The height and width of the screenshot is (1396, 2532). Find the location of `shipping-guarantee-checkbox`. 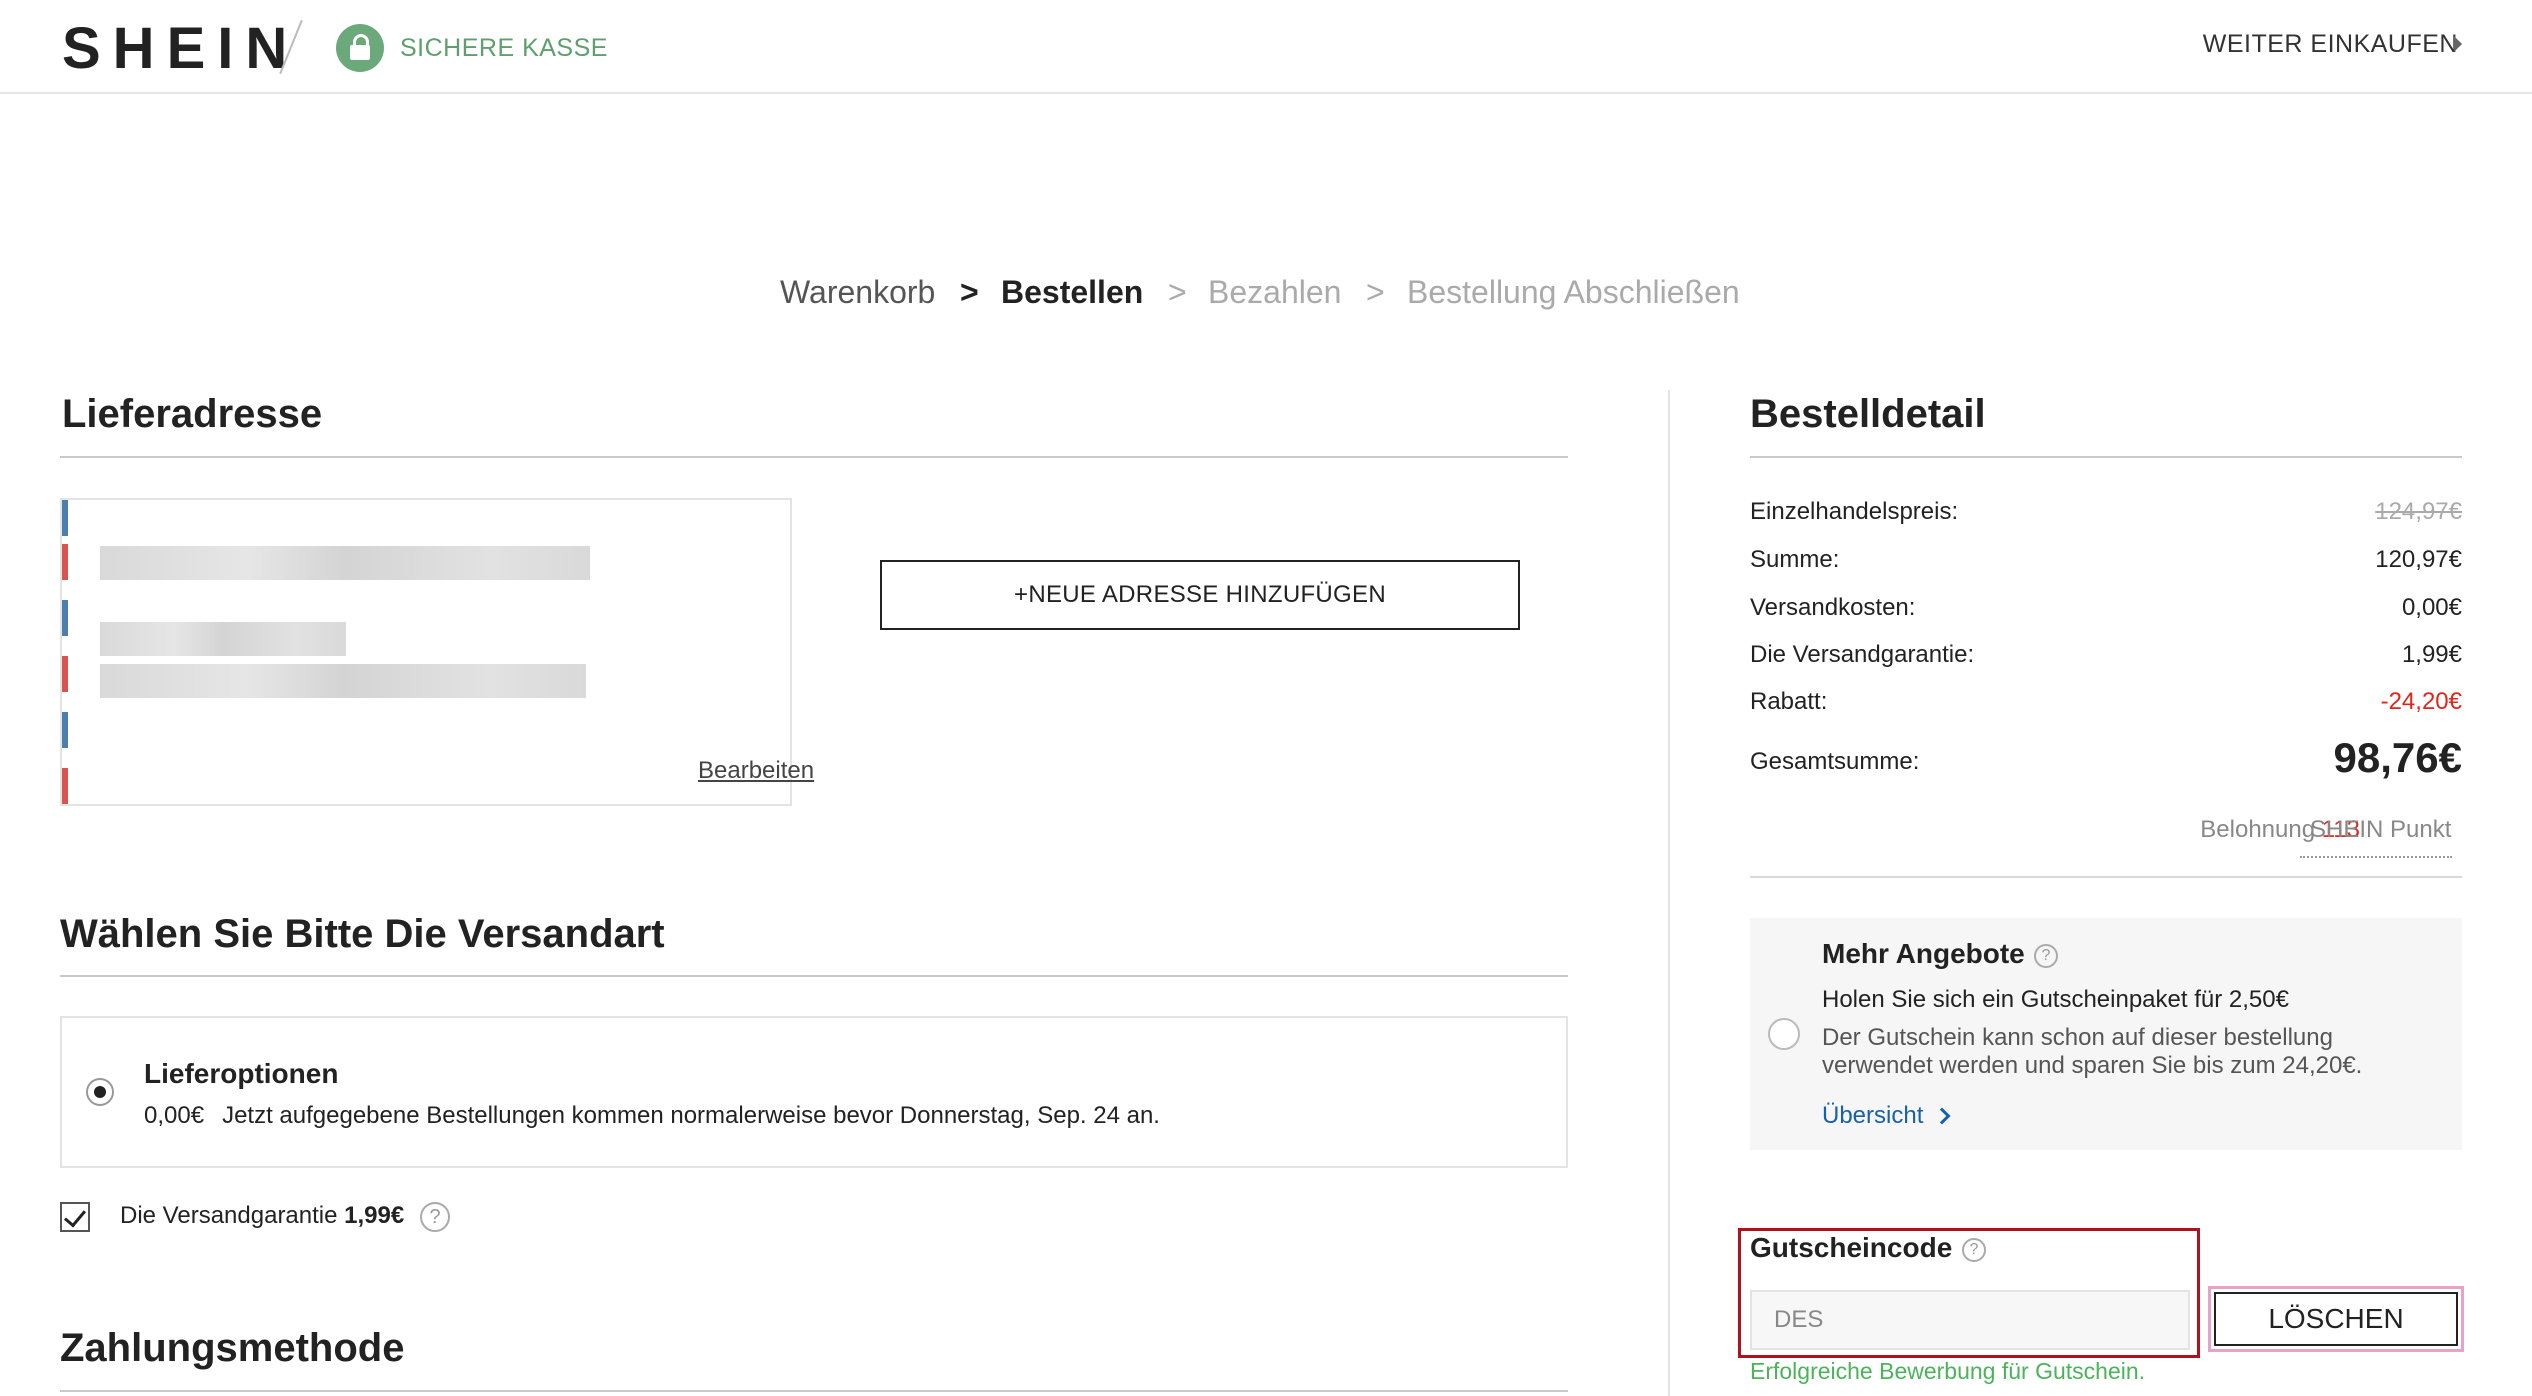

shipping-guarantee-checkbox is located at coordinates (75, 1217).